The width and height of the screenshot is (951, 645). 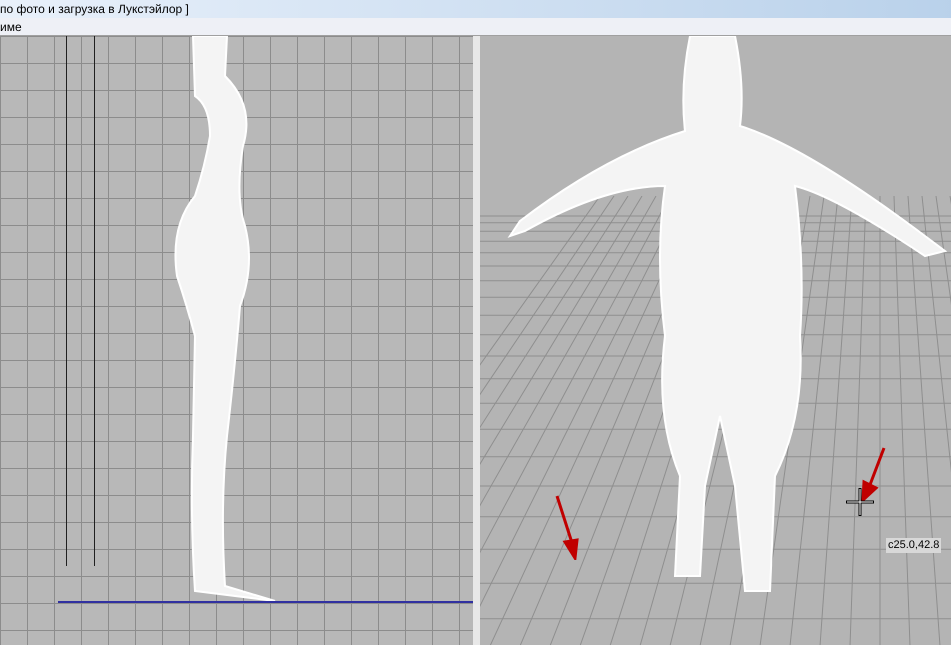 I want to click on viewport-splitter, so click(x=476, y=340).